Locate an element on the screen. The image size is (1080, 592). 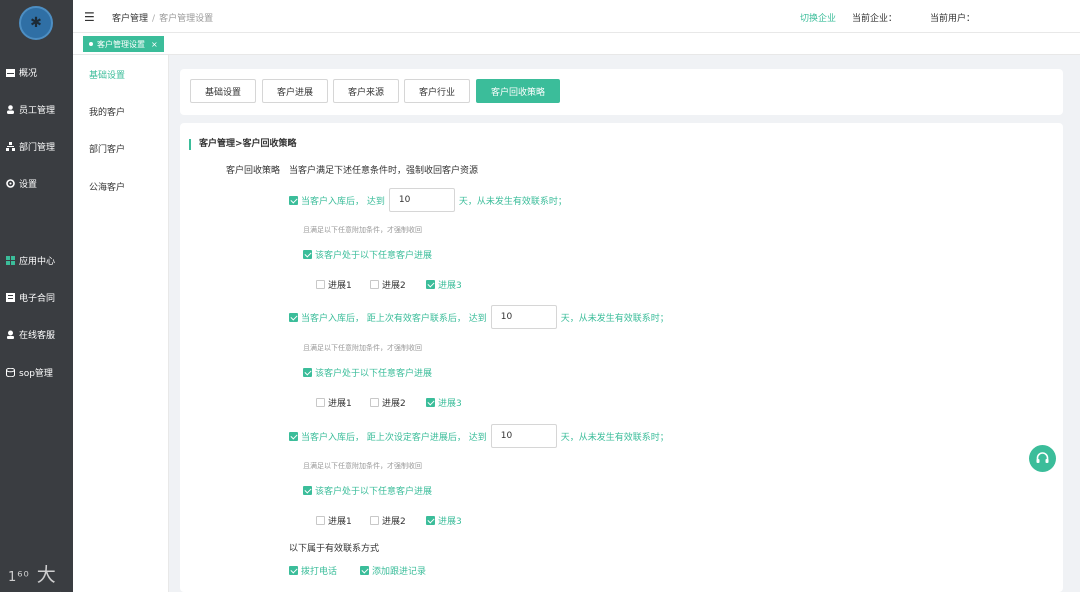
contract-icon is located at coordinates (10, 297).